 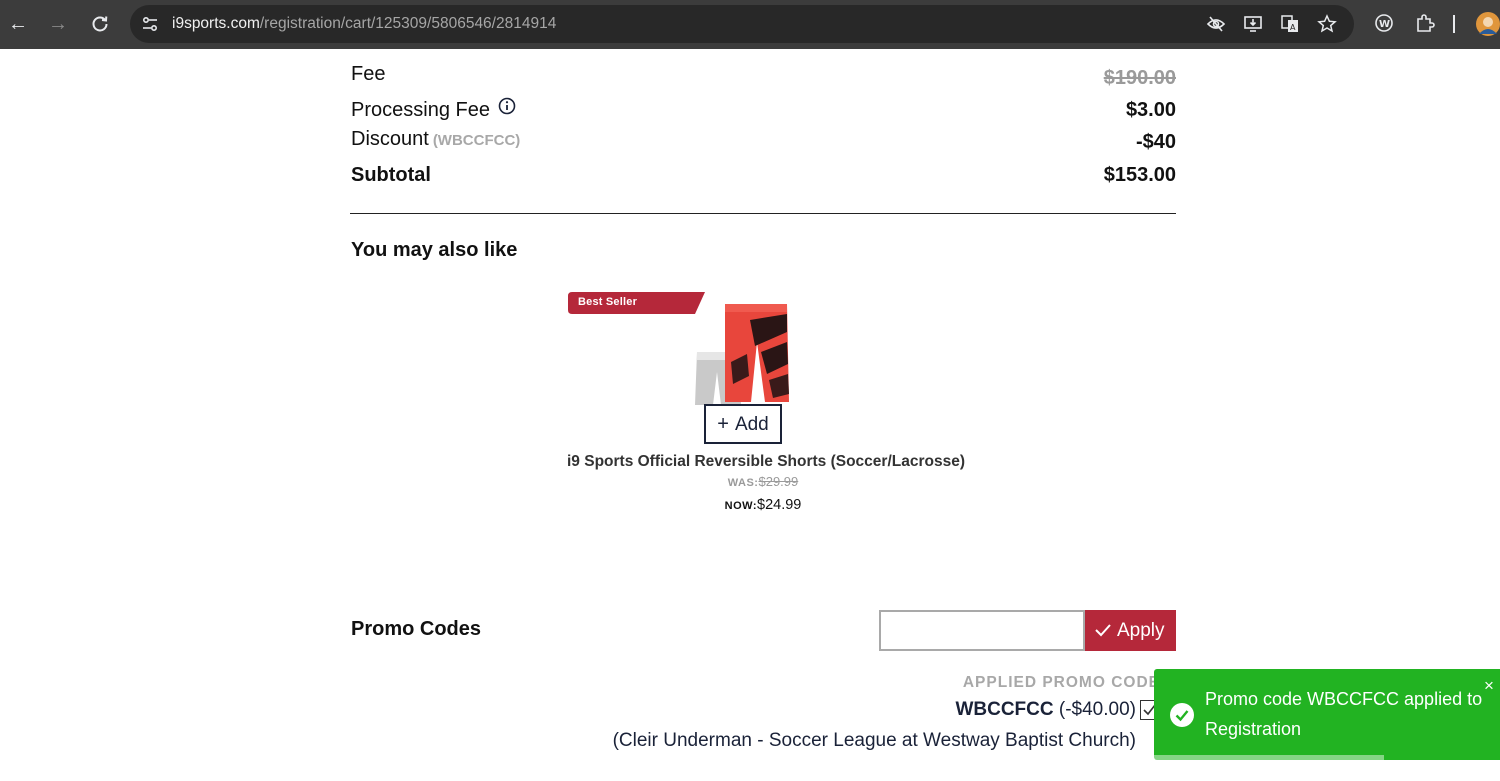 I want to click on check-icon, so click(x=1103, y=630).